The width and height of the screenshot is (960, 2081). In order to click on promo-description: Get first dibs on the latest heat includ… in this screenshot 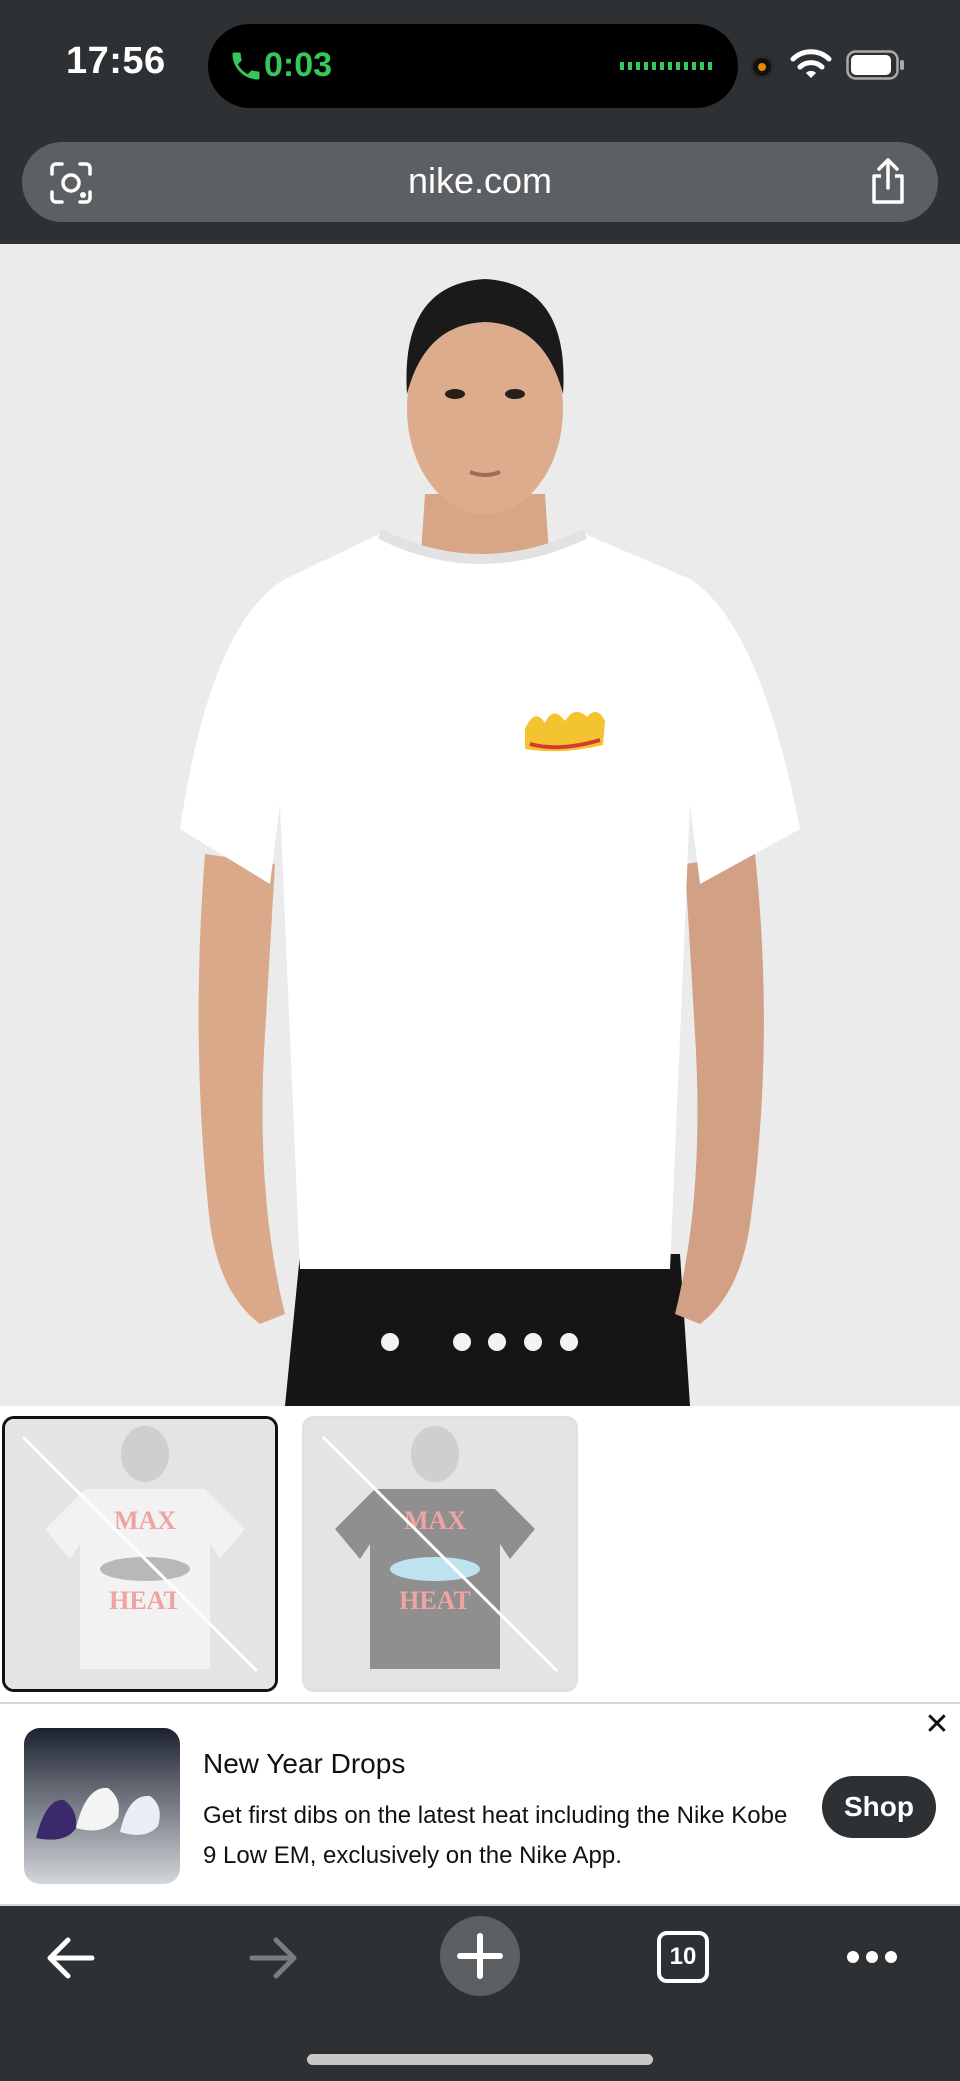, I will do `click(495, 1835)`.